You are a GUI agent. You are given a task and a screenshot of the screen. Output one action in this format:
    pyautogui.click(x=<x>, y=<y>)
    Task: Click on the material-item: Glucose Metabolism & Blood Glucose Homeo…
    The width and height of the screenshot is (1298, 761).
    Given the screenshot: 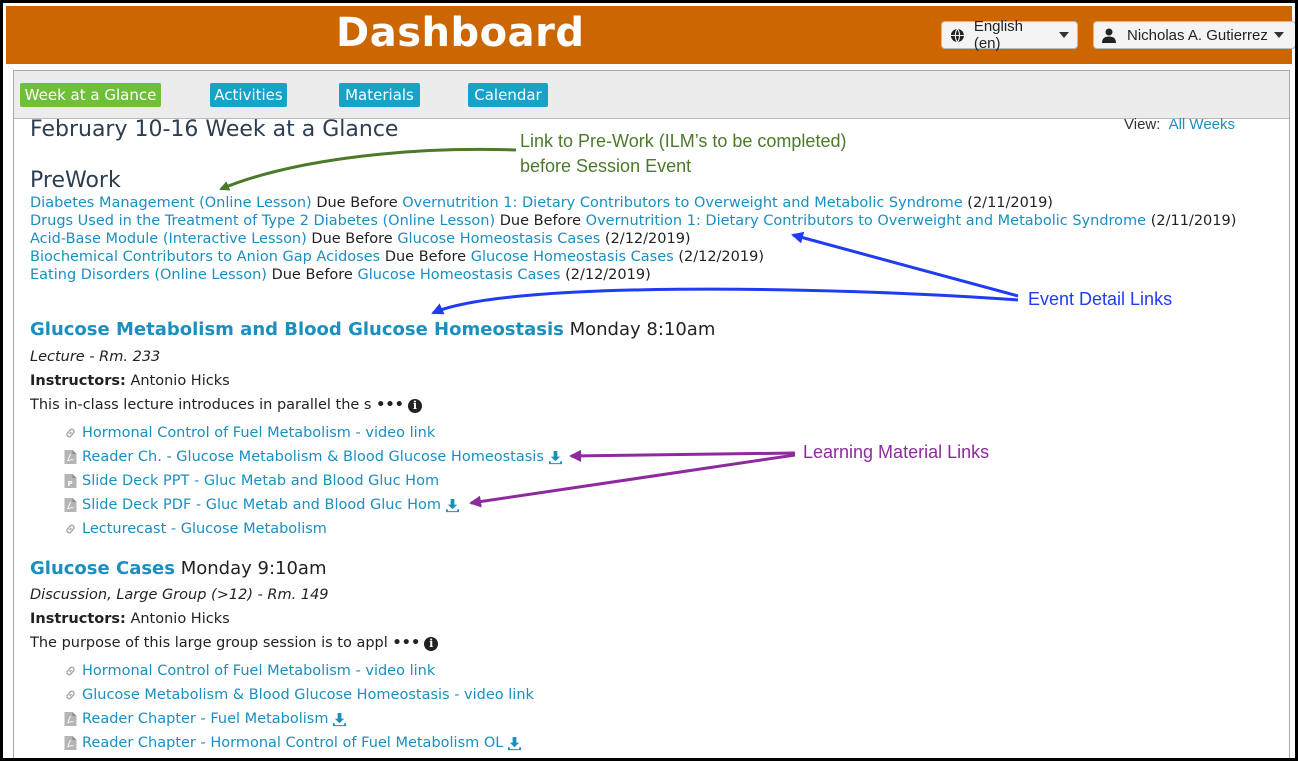 What is the action you would take?
    pyautogui.click(x=299, y=695)
    